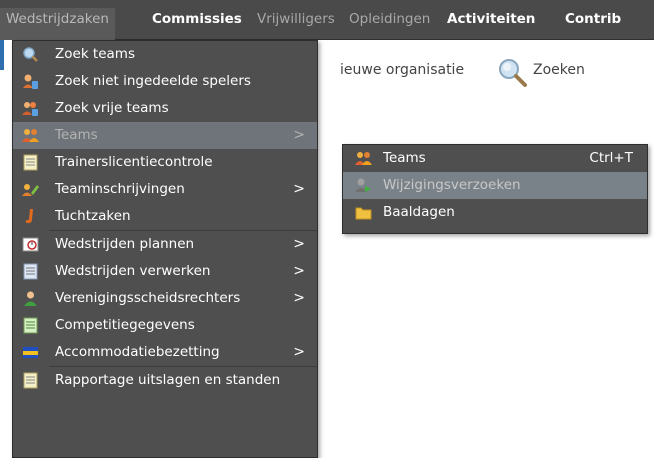 The height and width of the screenshot is (458, 654). What do you see at coordinates (30, 108) in the screenshot?
I see `group-question-icon` at bounding box center [30, 108].